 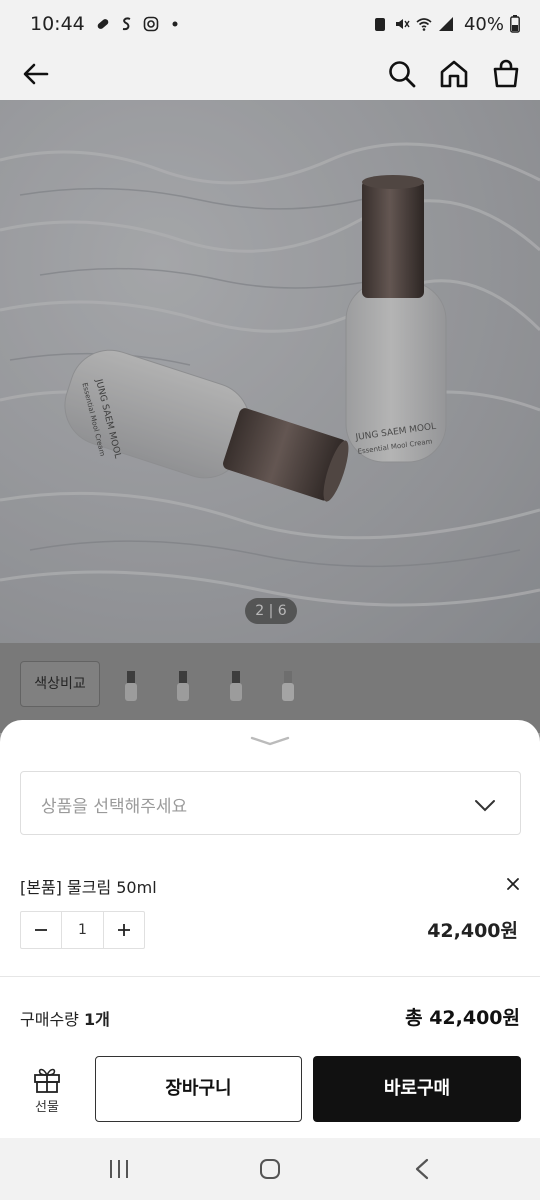 What do you see at coordinates (88, 887) in the screenshot?
I see `selected-option-name: [본품] 물크림 50ml` at bounding box center [88, 887].